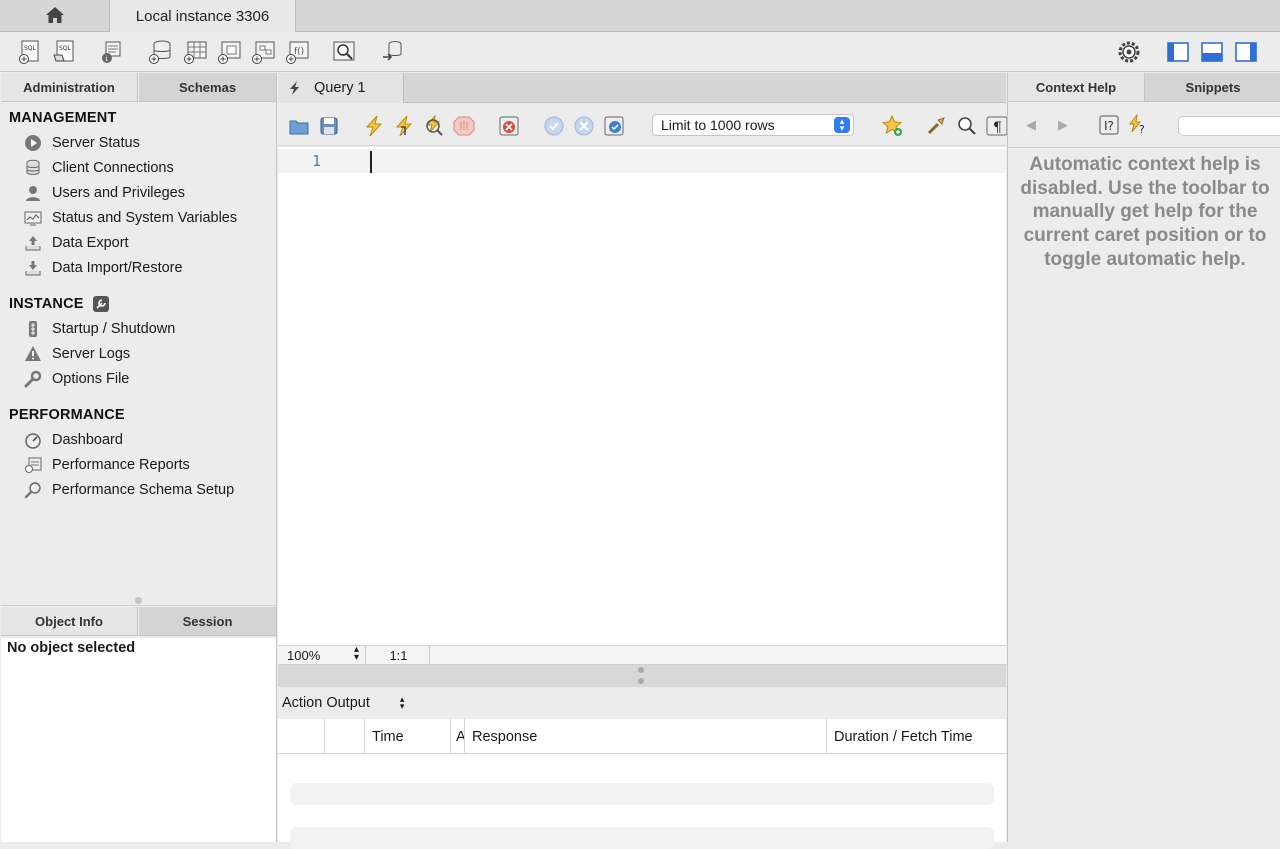  What do you see at coordinates (434, 126) in the screenshot?
I see `explain-icon` at bounding box center [434, 126].